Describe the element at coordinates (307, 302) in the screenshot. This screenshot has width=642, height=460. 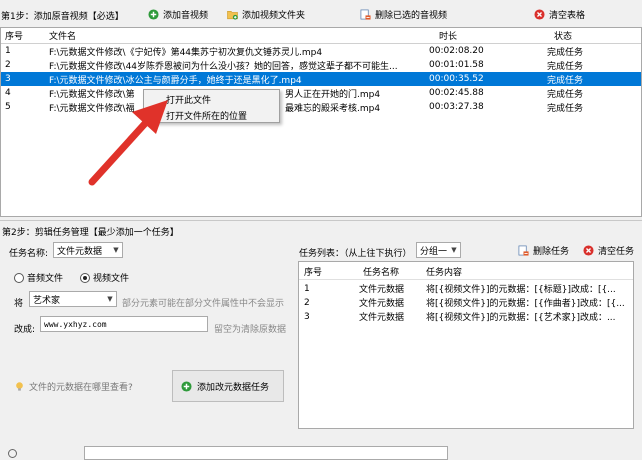
I see `task-row-index: 2` at that location.